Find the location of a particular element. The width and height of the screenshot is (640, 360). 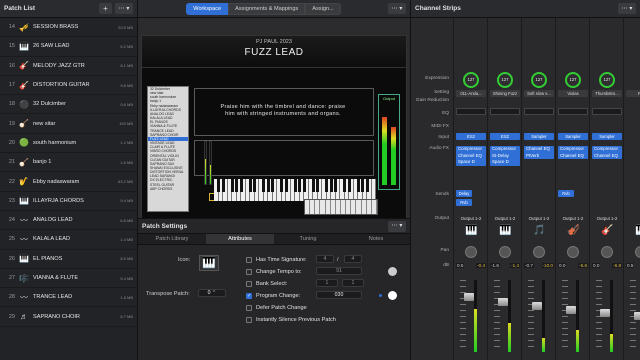

patch-list-row: 19 🪕 new sitar 193 MB is located at coordinates (68, 124).